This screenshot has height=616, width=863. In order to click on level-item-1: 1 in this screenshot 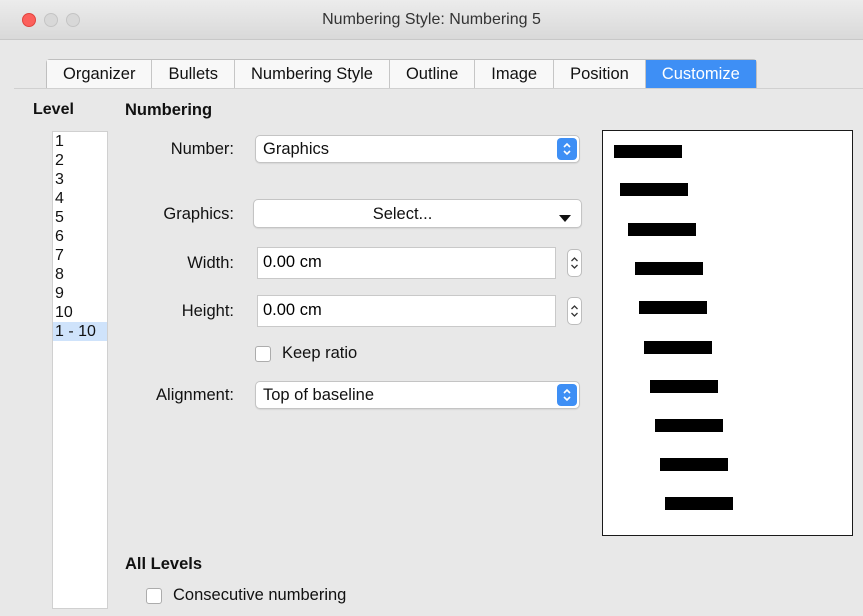, I will do `click(80, 141)`.